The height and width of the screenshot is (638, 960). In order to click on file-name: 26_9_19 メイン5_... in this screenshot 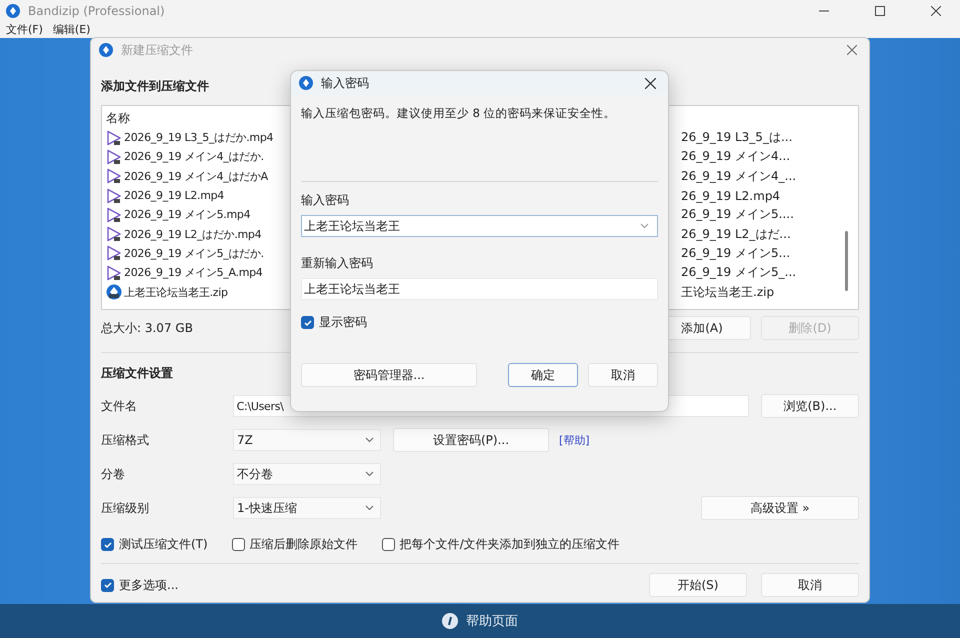, I will do `click(738, 273)`.